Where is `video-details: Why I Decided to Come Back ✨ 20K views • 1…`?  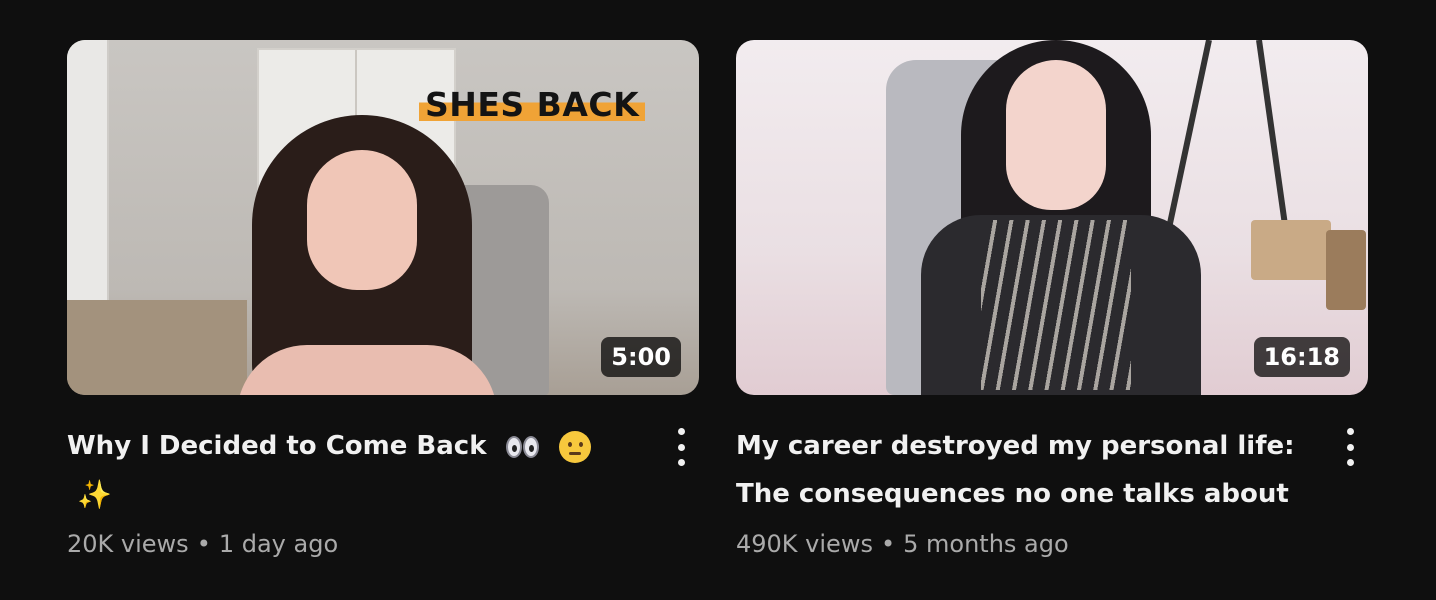 video-details: Why I Decided to Come Back ✨ 20K views • 1… is located at coordinates (383, 490).